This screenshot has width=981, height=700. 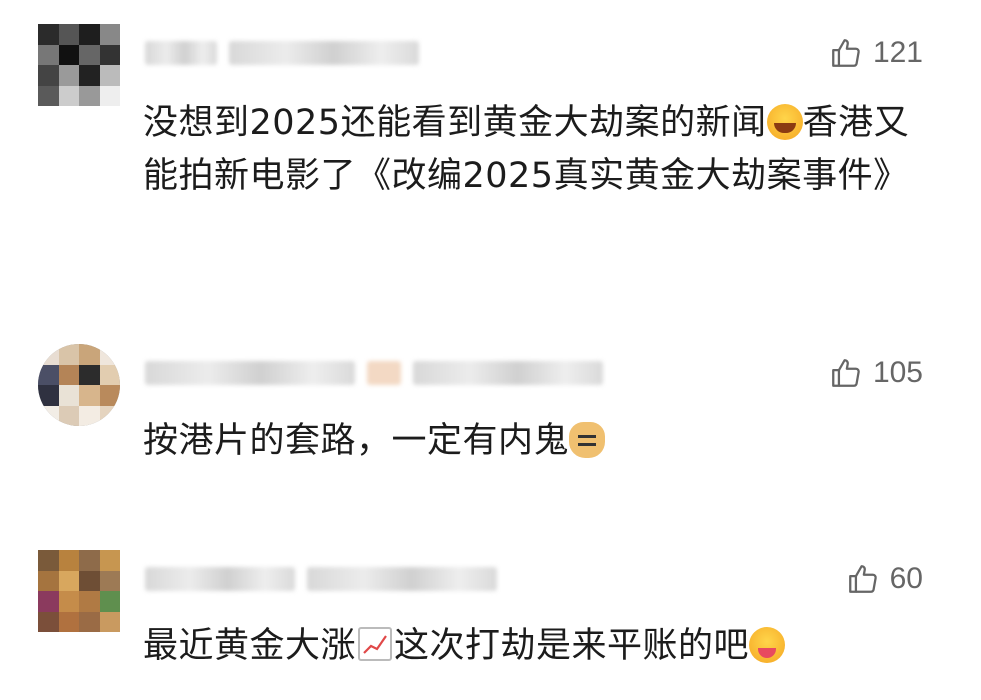 What do you see at coordinates (384, 373) in the screenshot?
I see `badge-redacted` at bounding box center [384, 373].